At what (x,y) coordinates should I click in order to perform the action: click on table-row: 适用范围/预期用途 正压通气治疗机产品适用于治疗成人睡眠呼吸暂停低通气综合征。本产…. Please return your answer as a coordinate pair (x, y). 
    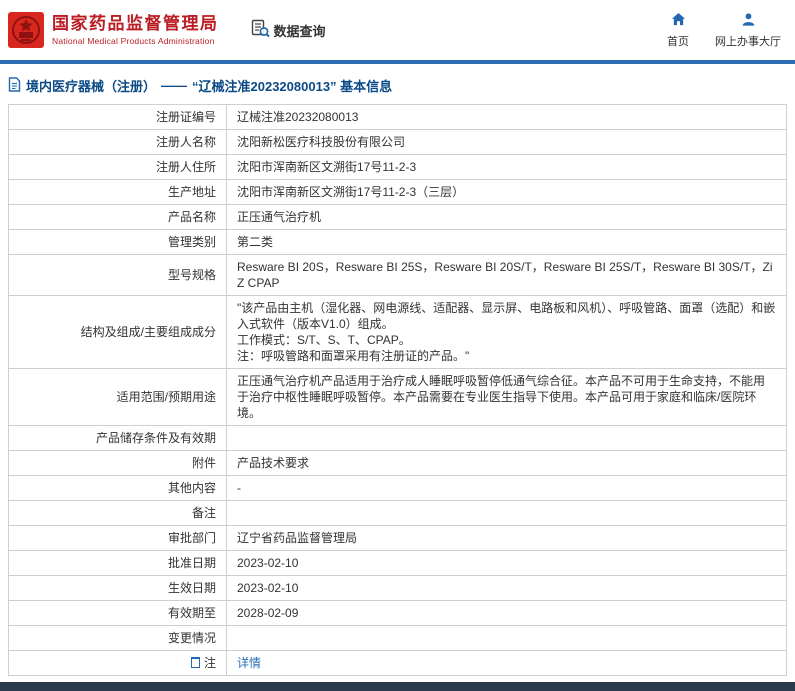
    Looking at the image, I should click on (397, 397).